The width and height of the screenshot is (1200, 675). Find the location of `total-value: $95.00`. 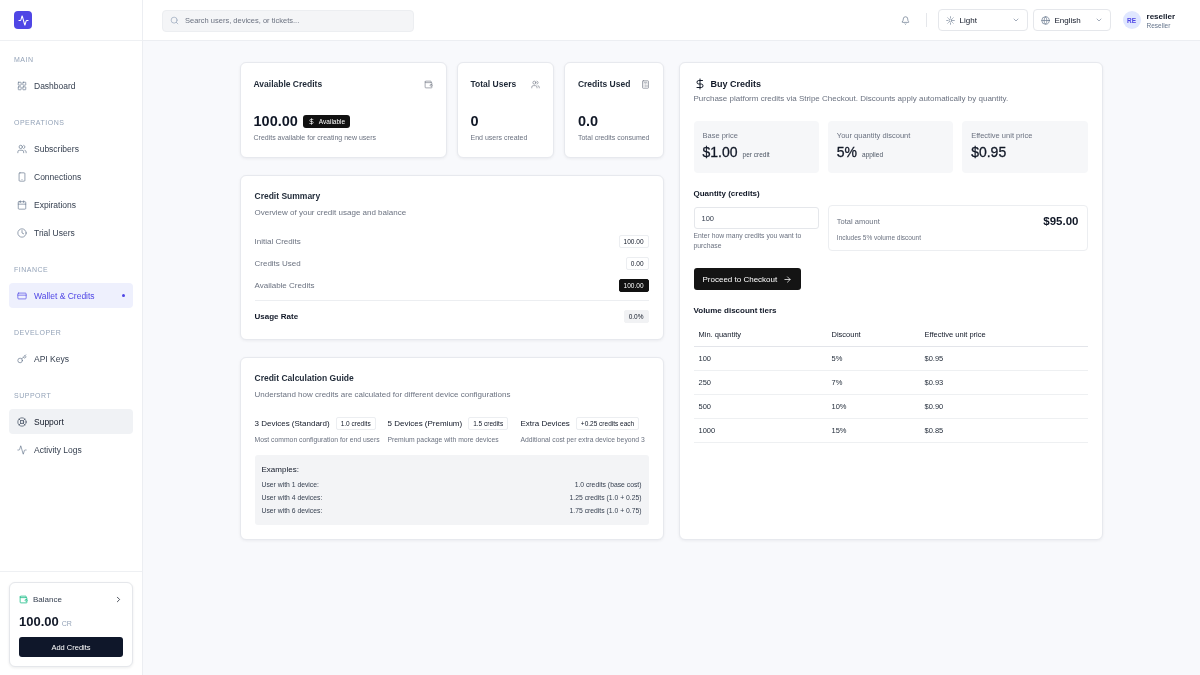

total-value: $95.00 is located at coordinates (1061, 221).